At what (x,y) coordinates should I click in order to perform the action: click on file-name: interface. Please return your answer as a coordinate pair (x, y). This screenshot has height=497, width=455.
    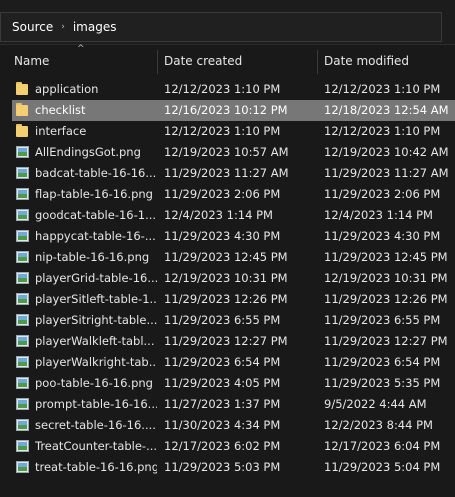
    Looking at the image, I should click on (61, 131).